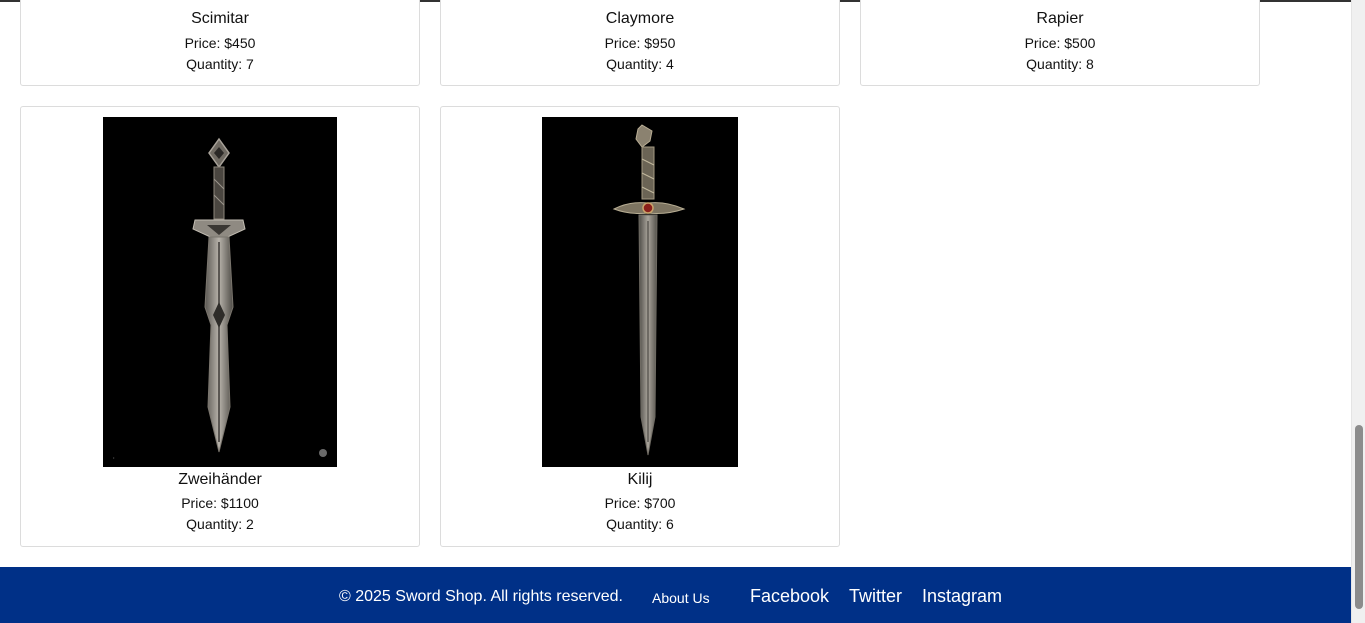 Image resolution: width=1365 pixels, height=623 pixels. I want to click on product-name: Scimitar, so click(220, 18).